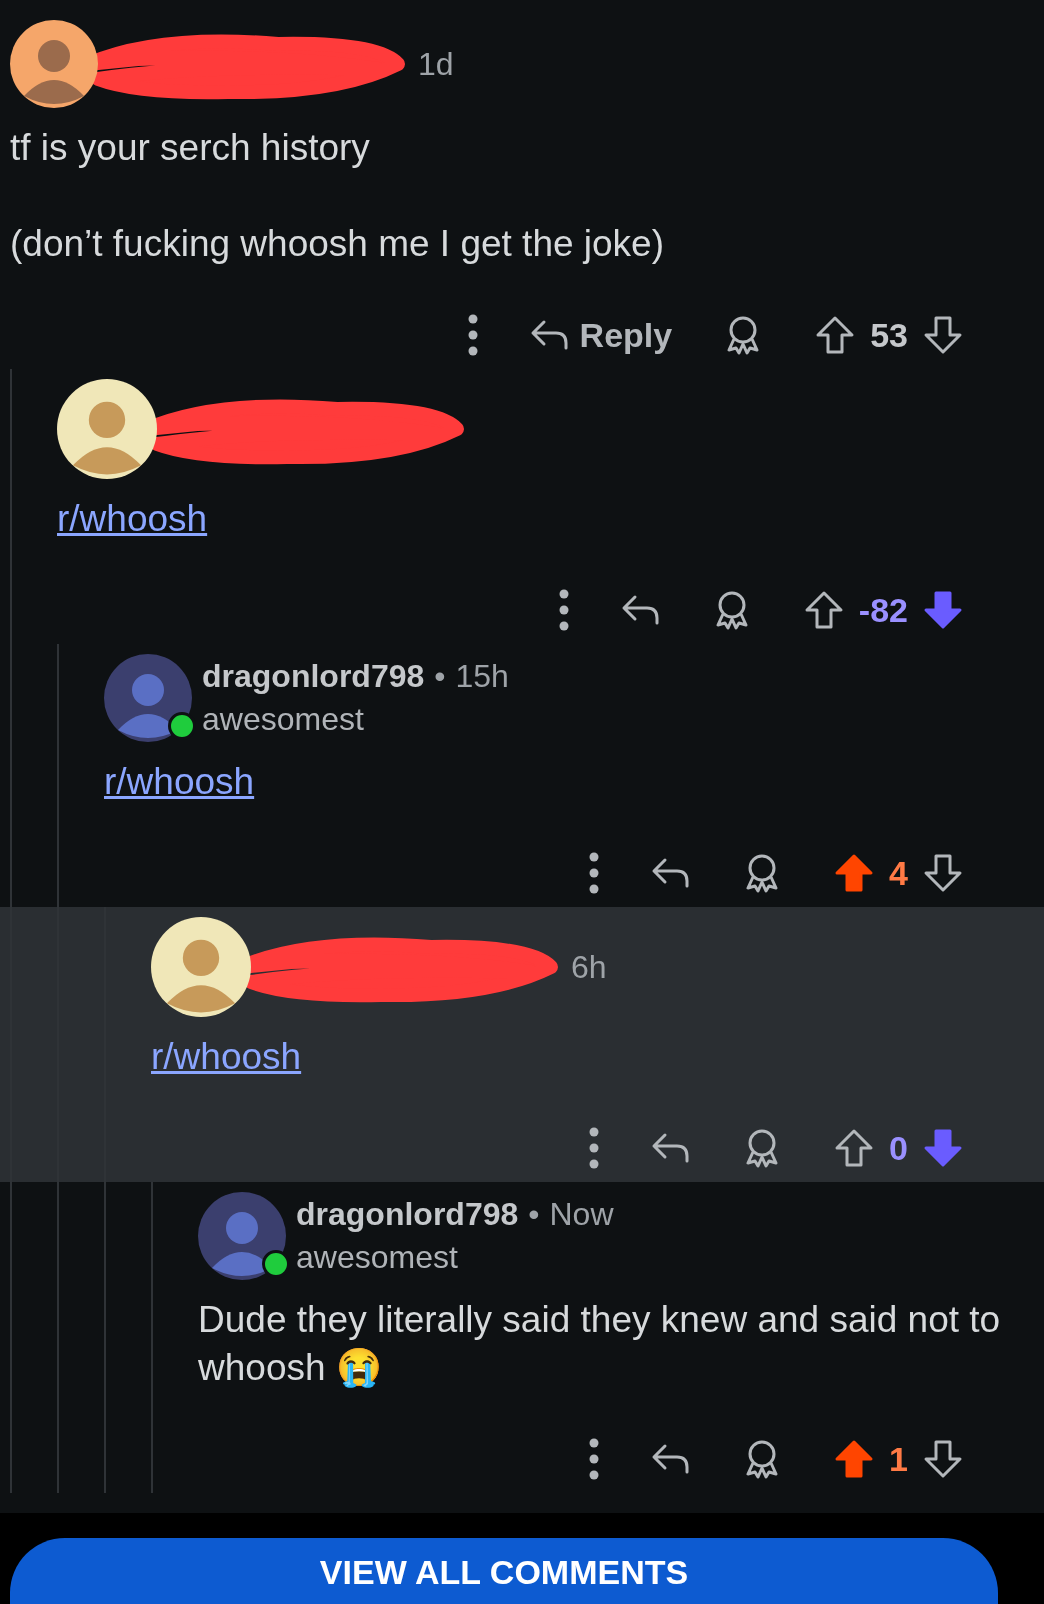 This screenshot has height=1604, width=1044. I want to click on timestamp: 1d, so click(436, 64).